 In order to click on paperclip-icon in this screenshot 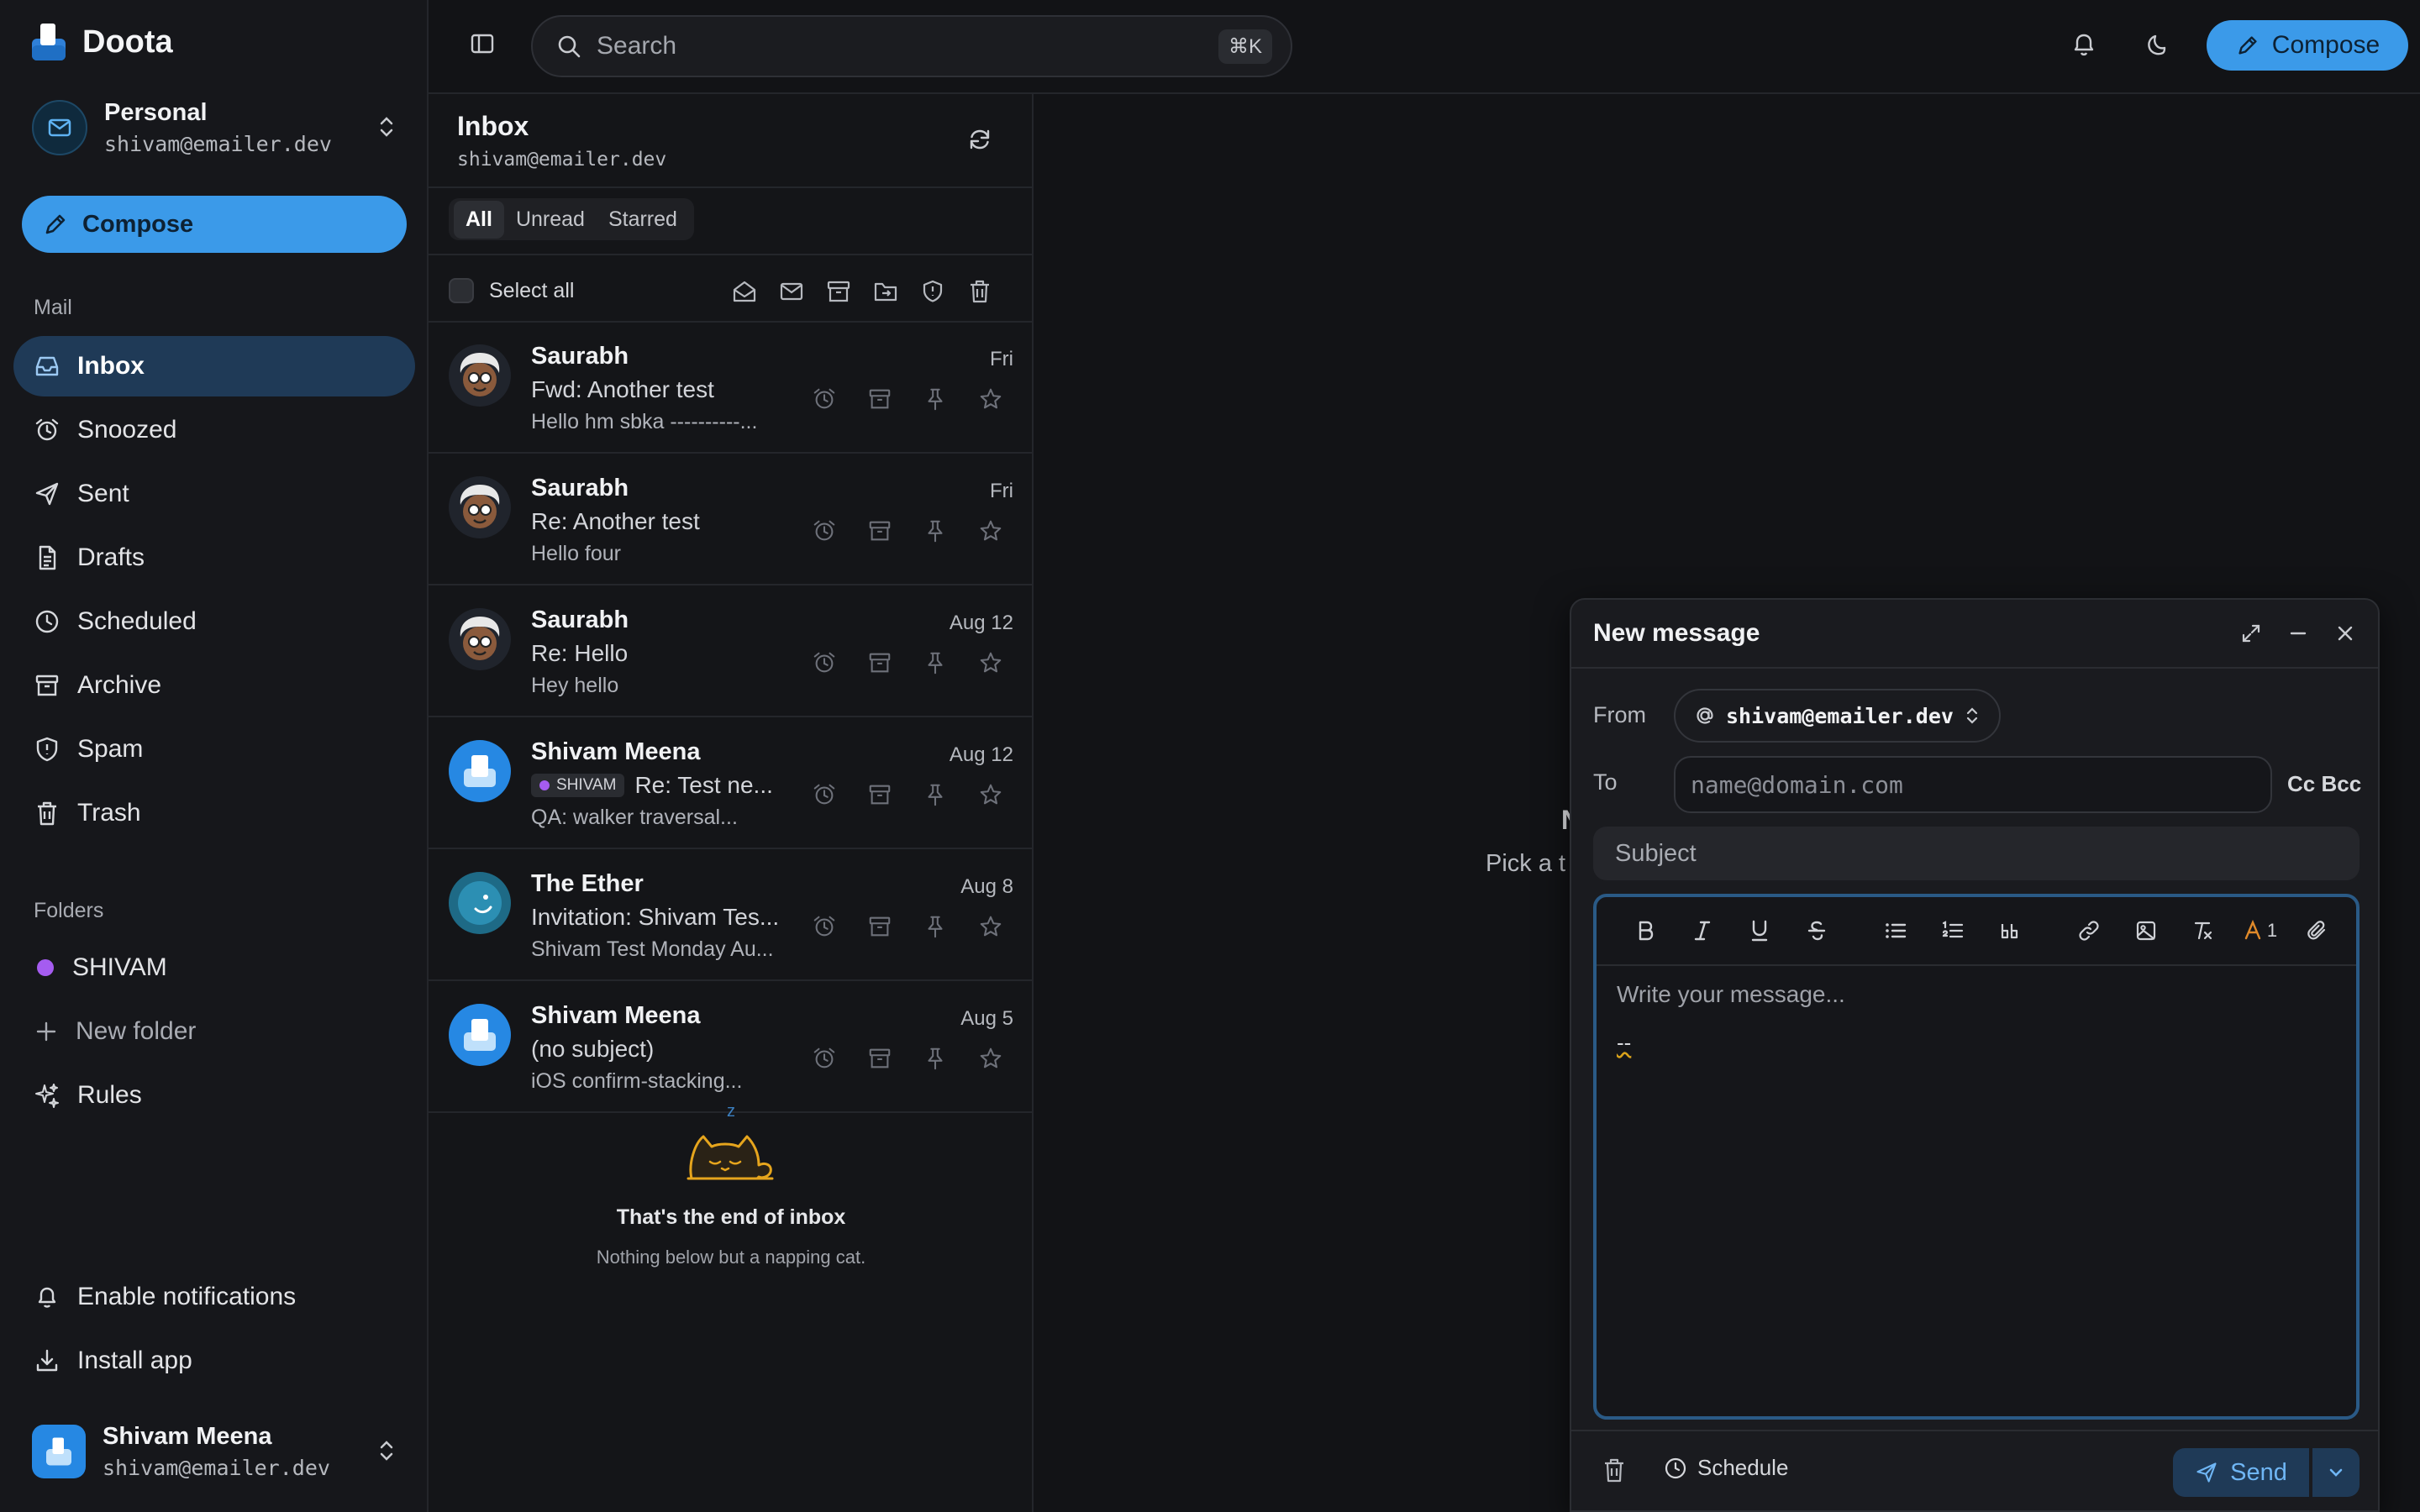, I will do `click(2317, 931)`.